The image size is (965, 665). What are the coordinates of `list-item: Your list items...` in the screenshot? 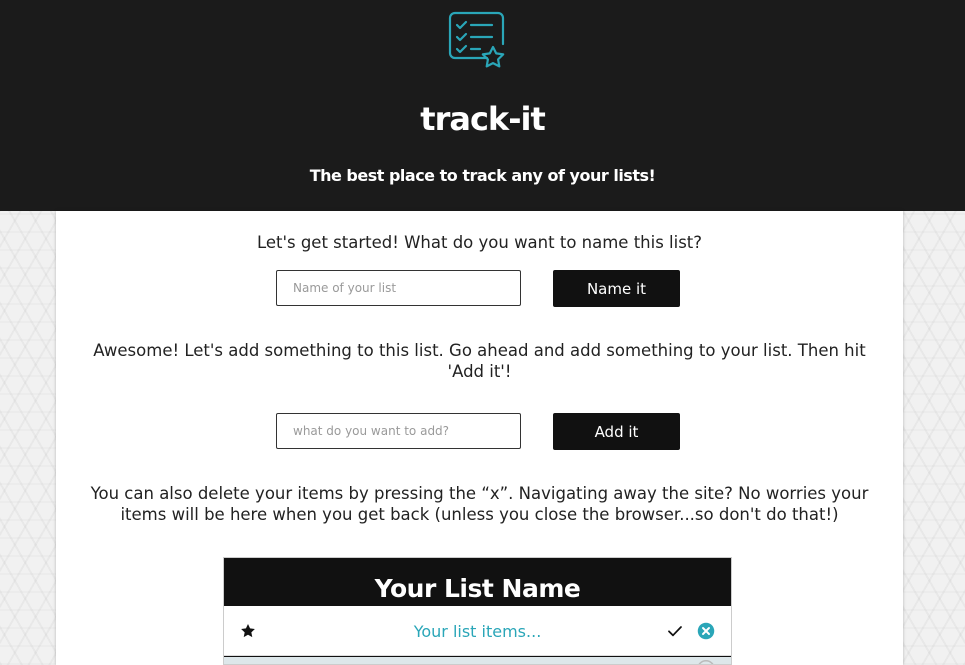 It's located at (477, 631).